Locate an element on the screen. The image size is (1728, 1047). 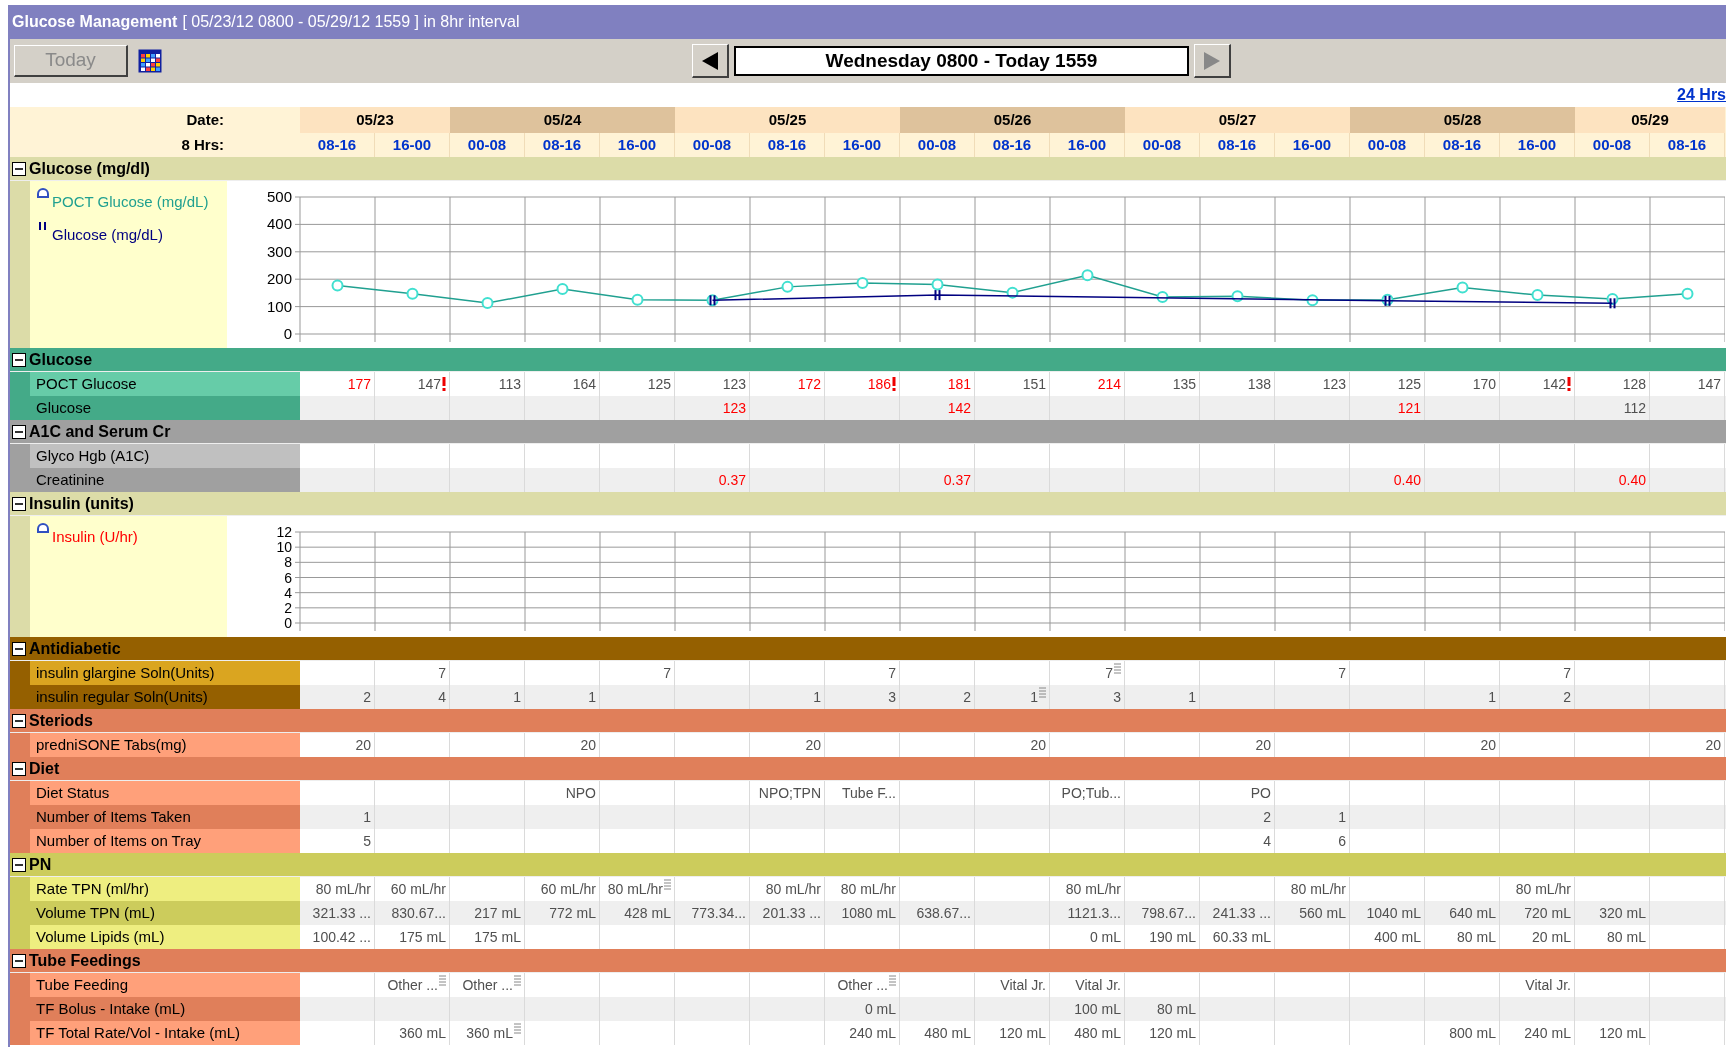
legend-label: Insulin (U/hr) is located at coordinates (95, 537).